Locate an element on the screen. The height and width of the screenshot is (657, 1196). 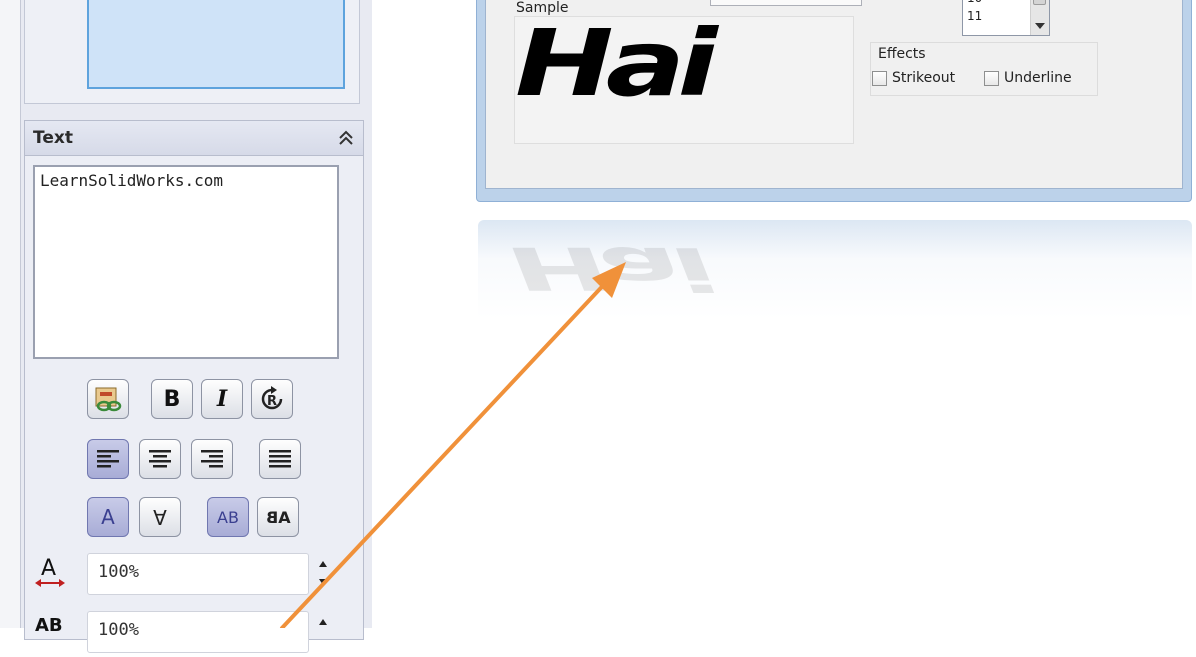
a-upright-glyph: A is located at coordinates (108, 517).